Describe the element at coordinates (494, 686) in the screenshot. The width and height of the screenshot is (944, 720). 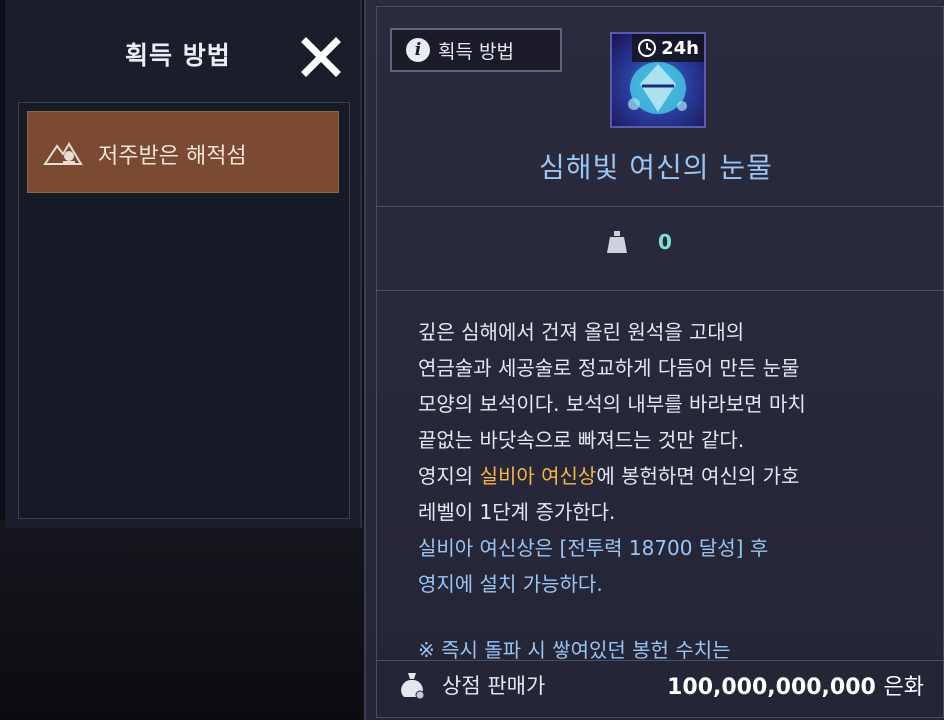
I see `shop-price-label: 상점 판매가` at that location.